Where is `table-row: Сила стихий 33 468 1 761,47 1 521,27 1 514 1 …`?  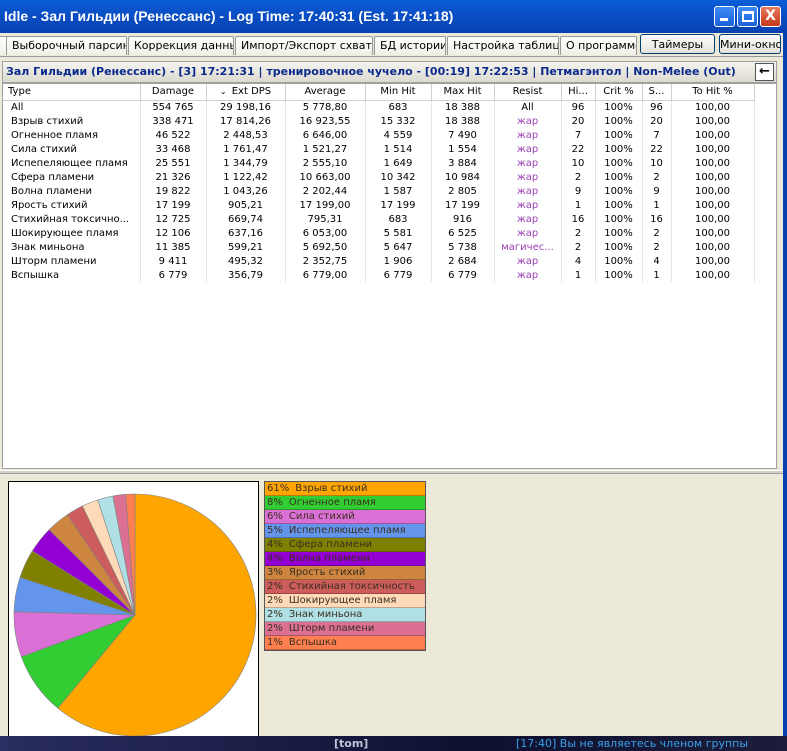 table-row: Сила стихий 33 468 1 761,47 1 521,27 1 514 1 … is located at coordinates (379, 149).